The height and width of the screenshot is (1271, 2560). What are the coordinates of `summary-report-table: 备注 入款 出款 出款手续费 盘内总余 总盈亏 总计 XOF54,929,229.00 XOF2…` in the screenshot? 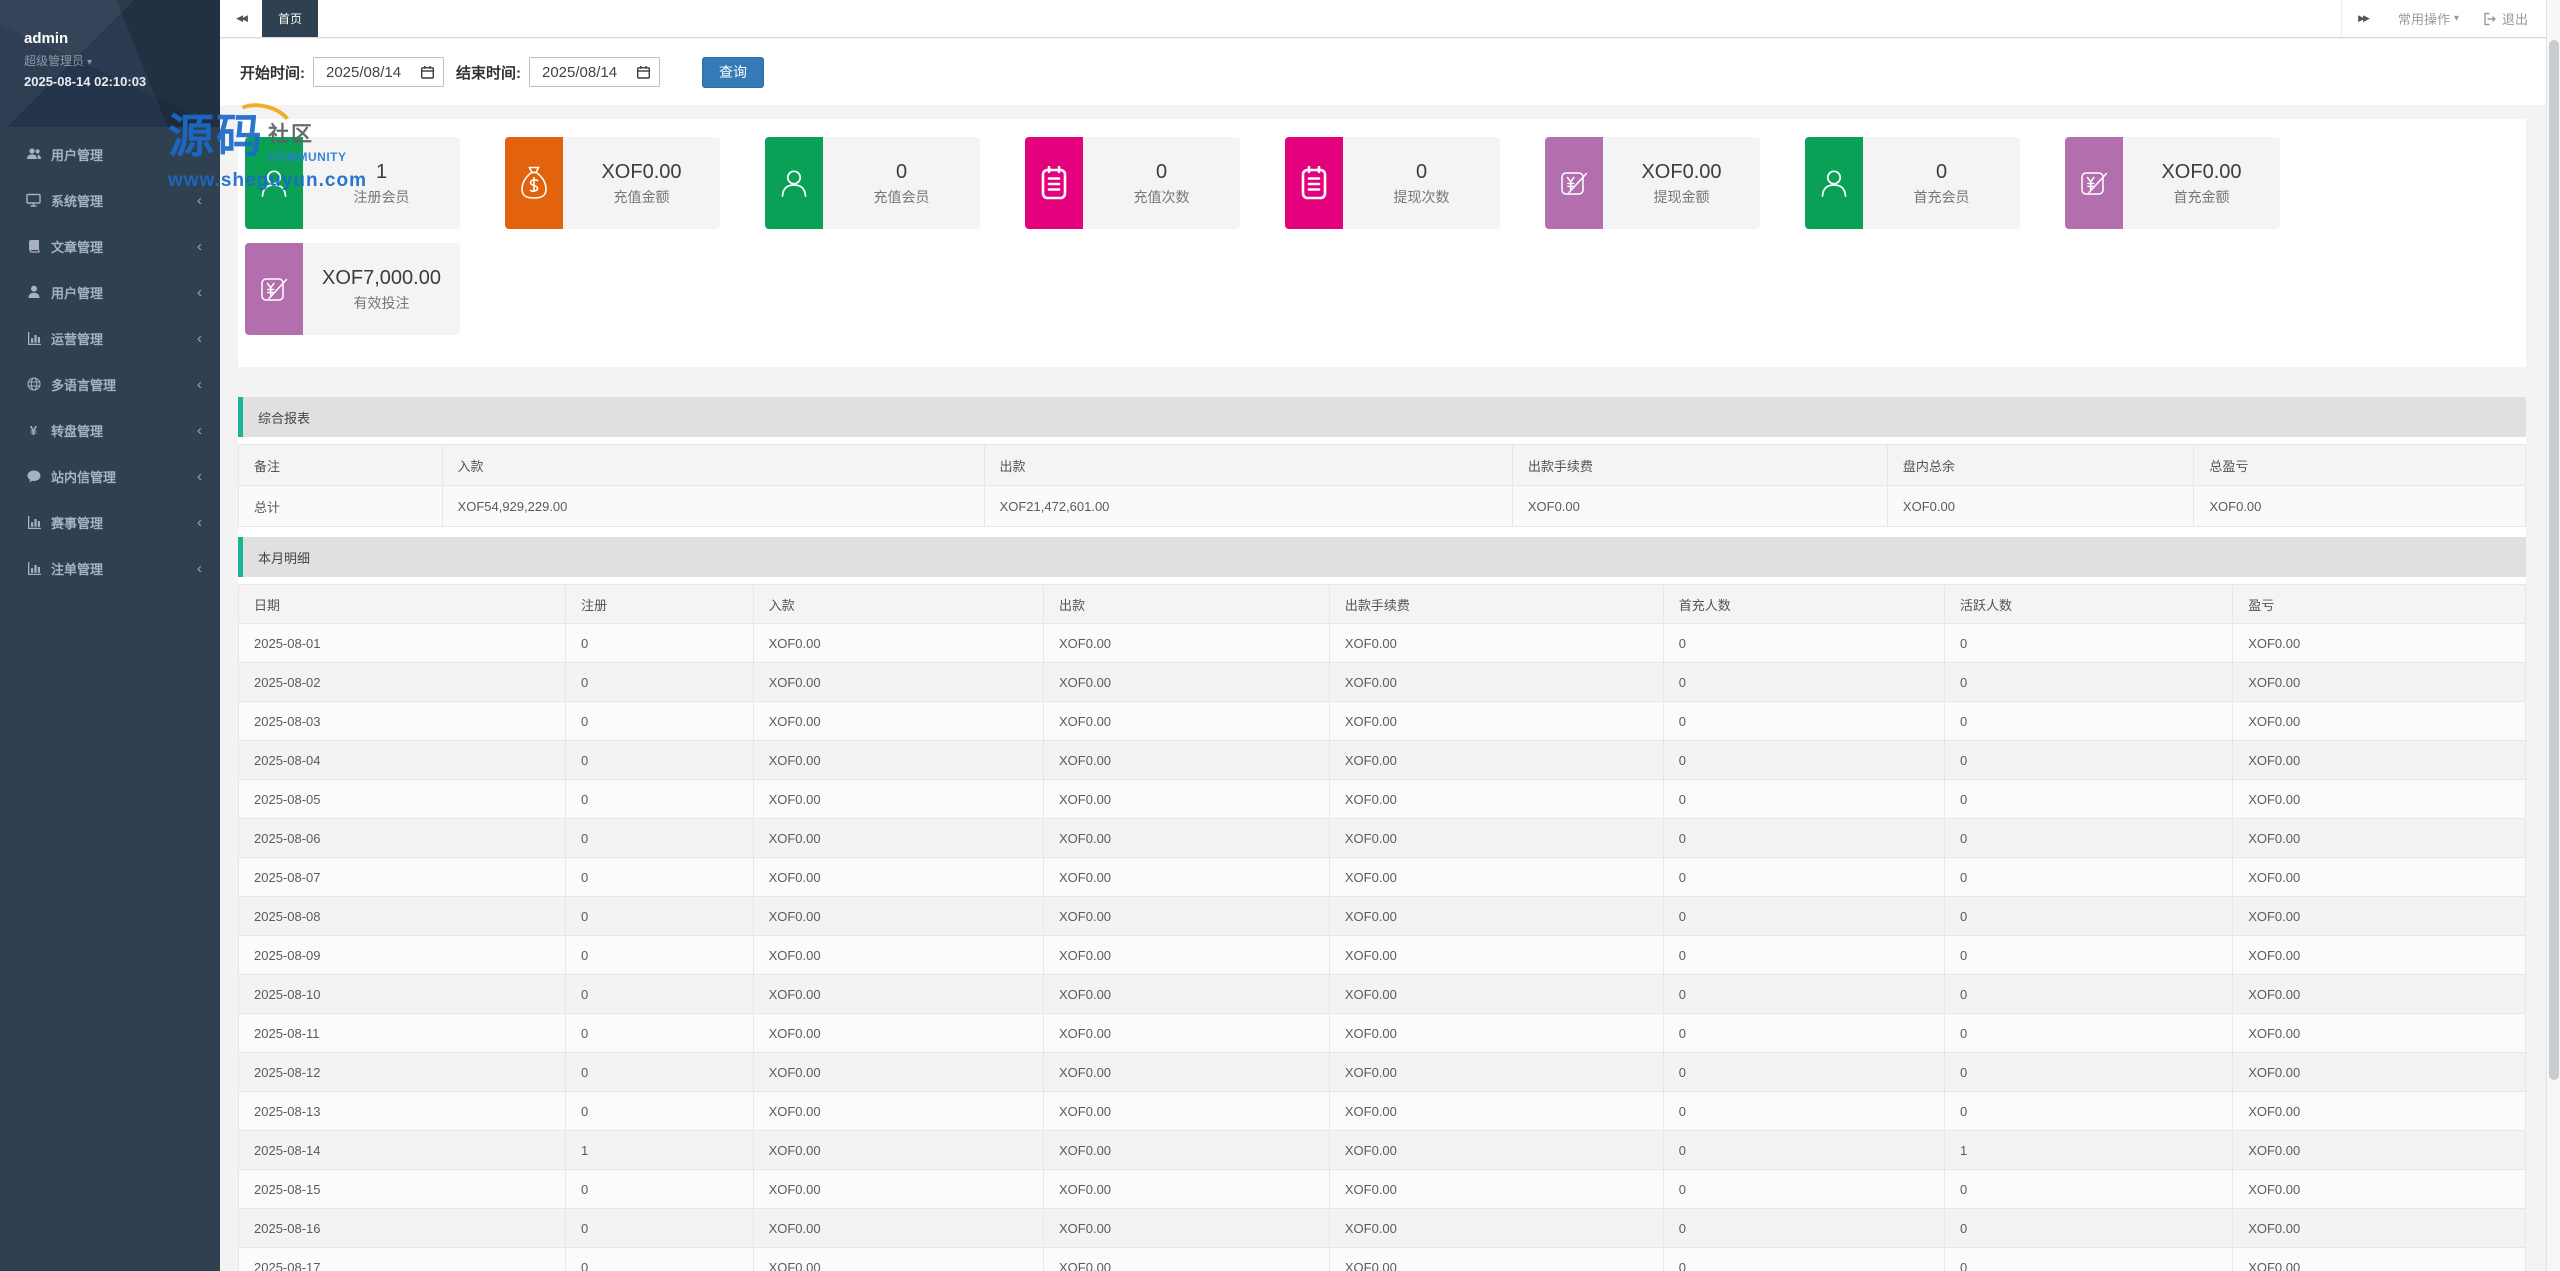 It's located at (1382, 485).